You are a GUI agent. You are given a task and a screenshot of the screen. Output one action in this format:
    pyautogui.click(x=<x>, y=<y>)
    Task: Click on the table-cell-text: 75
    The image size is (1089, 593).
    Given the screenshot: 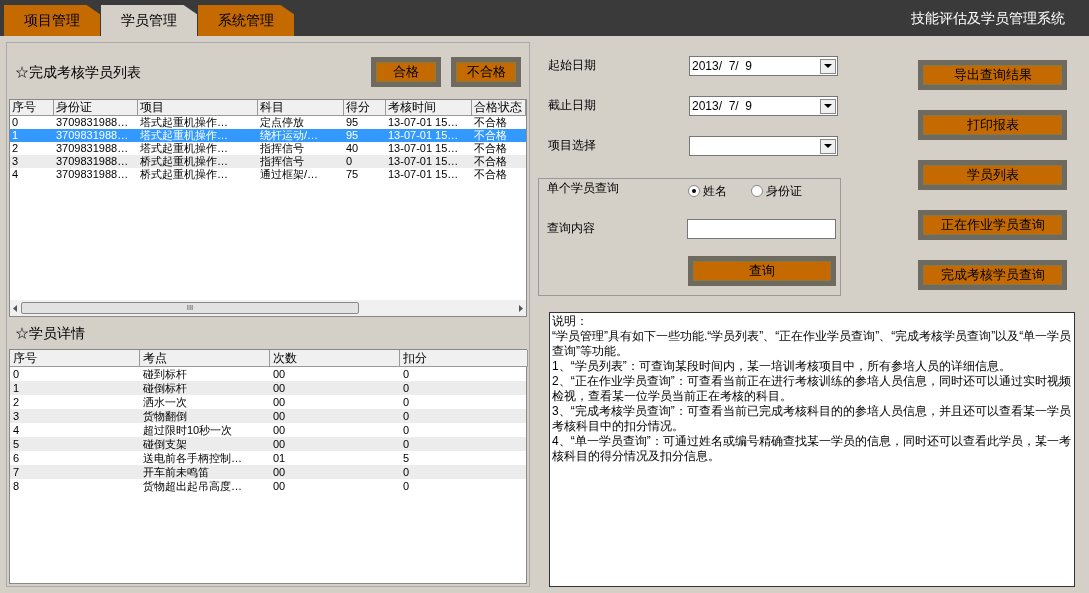 What is the action you would take?
    pyautogui.click(x=352, y=174)
    